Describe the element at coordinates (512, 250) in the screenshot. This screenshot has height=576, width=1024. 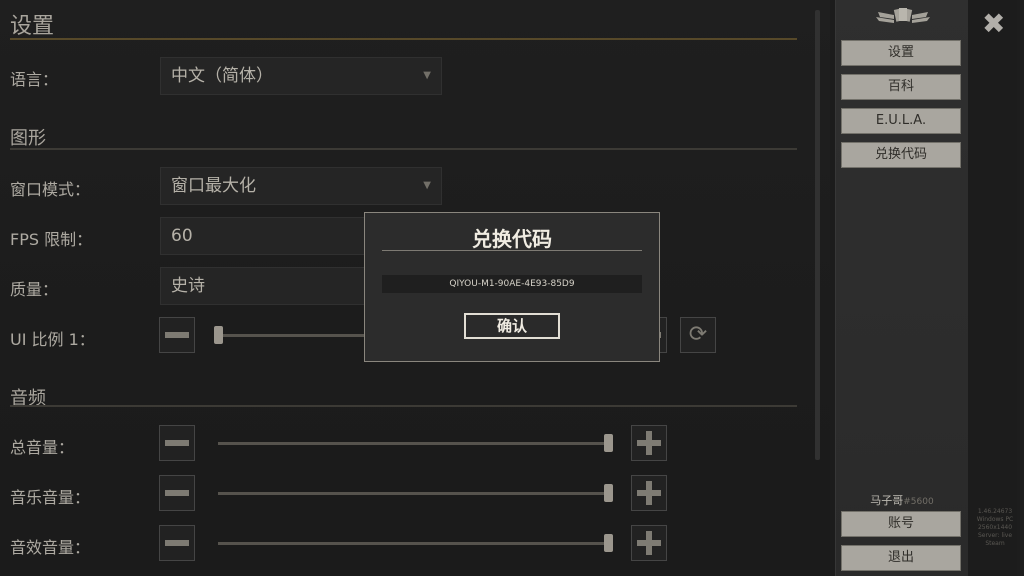
I see `dialog-divider` at that location.